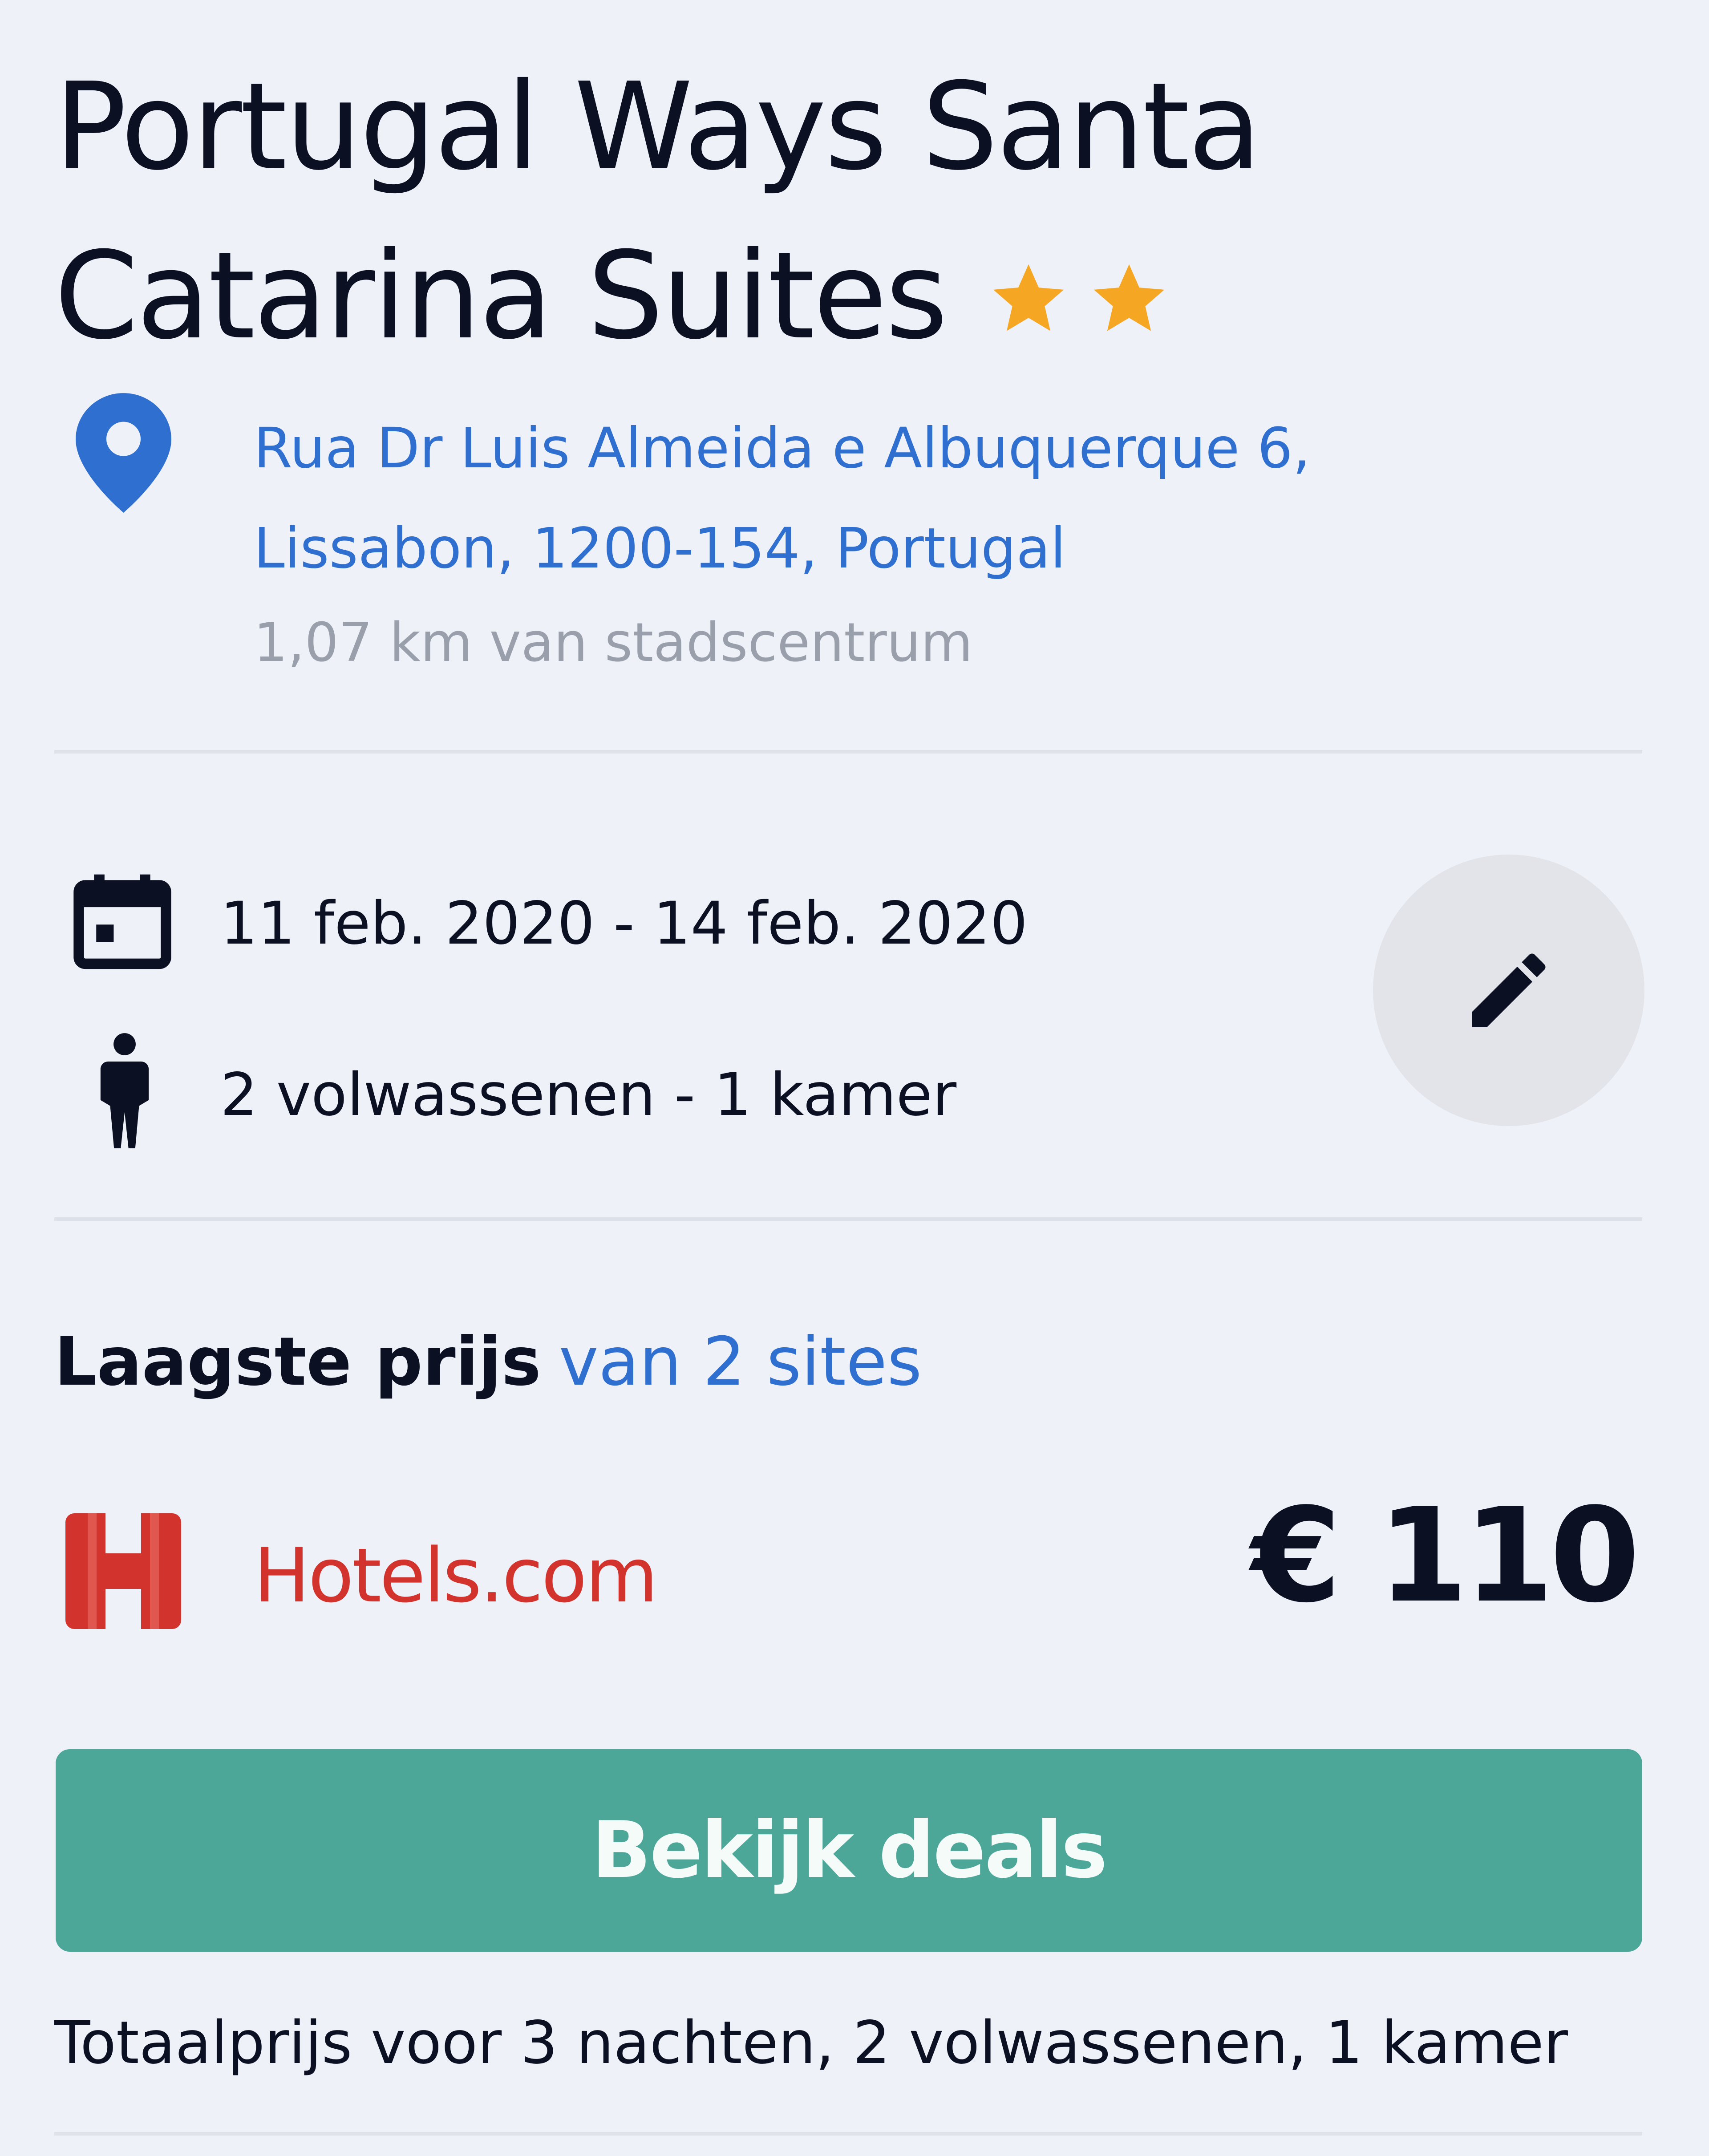  I want to click on calendar-icon, so click(122, 922).